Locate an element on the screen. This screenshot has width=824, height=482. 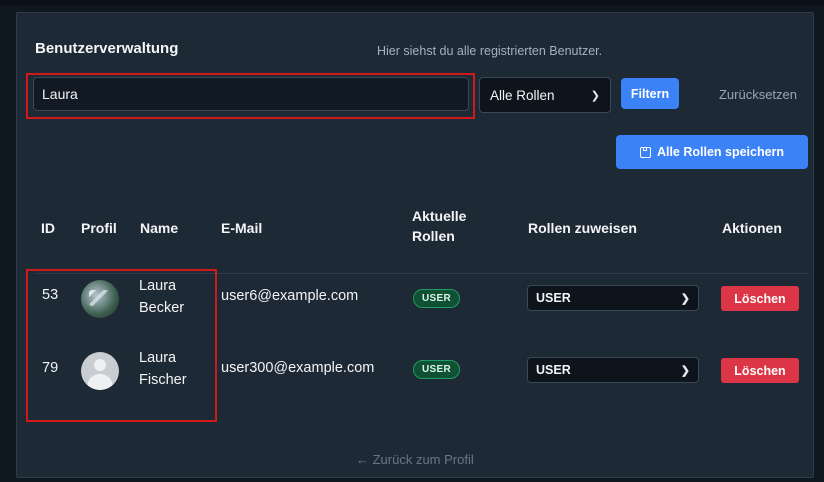
role-filter-value: Alle Rollen is located at coordinates (522, 95).